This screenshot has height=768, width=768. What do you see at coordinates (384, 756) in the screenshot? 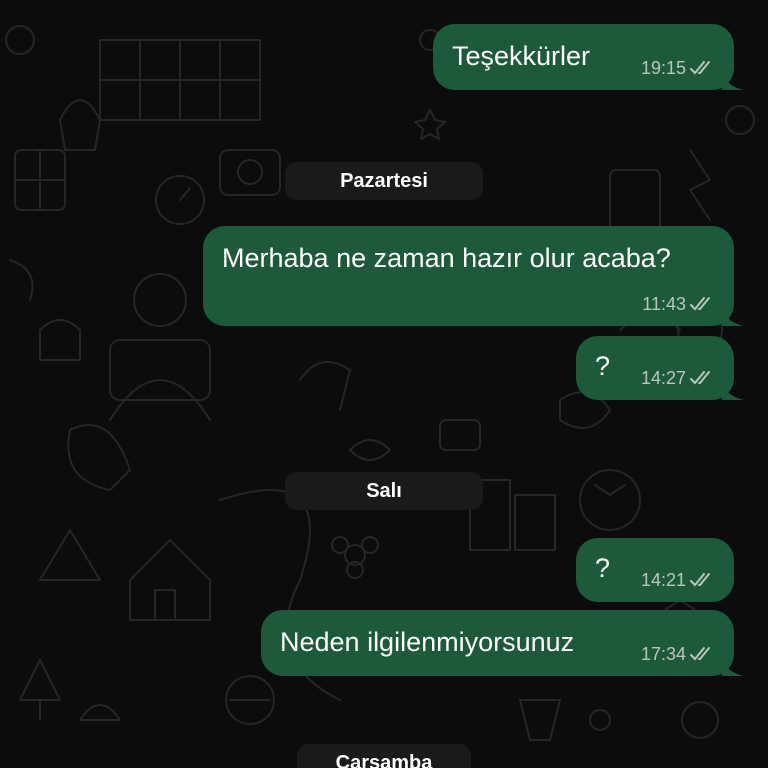
I see `date-separator: Çarşamba` at bounding box center [384, 756].